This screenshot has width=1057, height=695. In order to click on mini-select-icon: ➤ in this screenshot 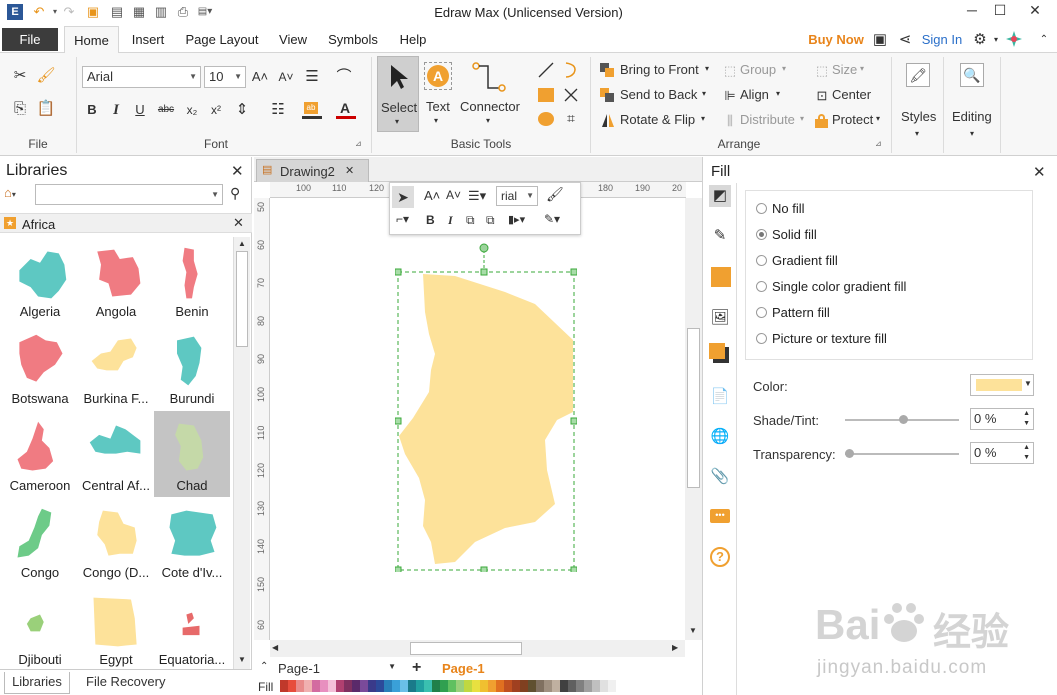, I will do `click(403, 197)`.